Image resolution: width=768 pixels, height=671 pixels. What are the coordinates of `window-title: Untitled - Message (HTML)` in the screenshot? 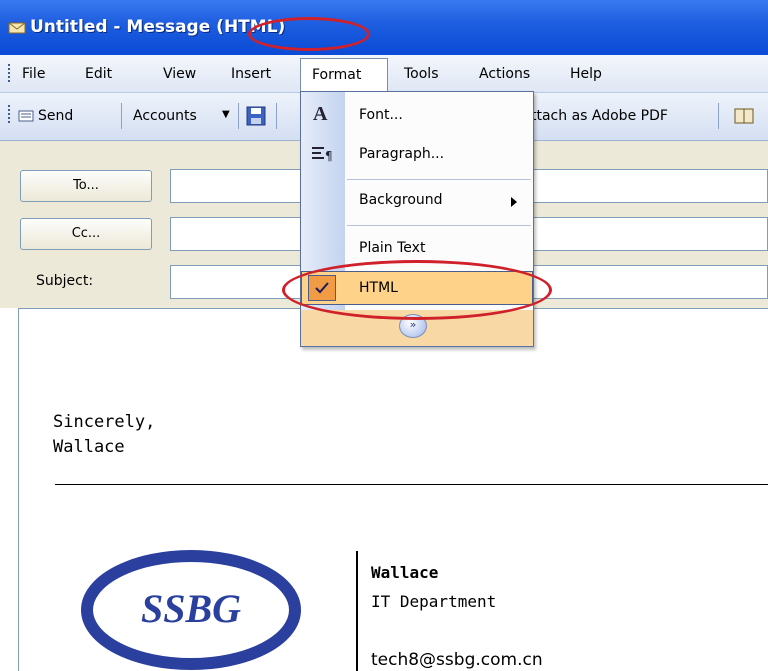 It's located at (158, 27).